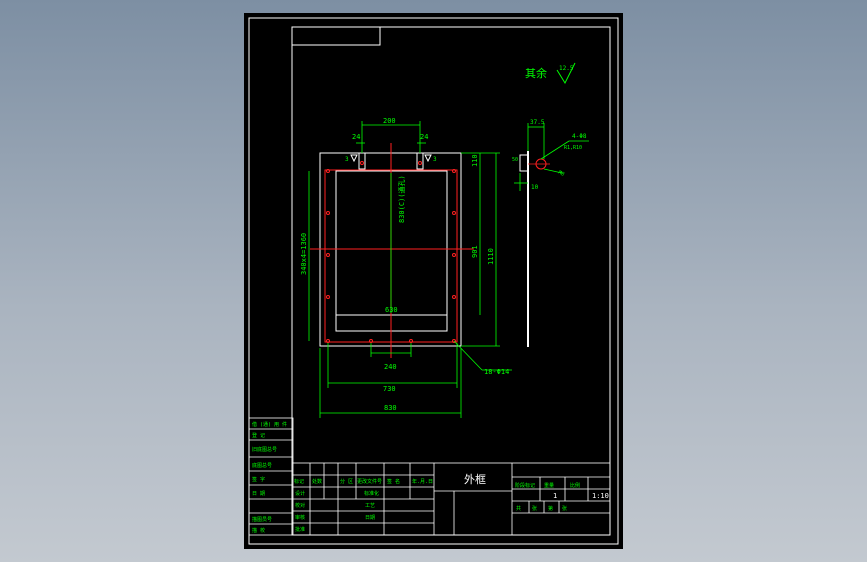 The image size is (867, 562). Describe the element at coordinates (435, 159) in the screenshot. I see `weld-label-right: 3` at that location.